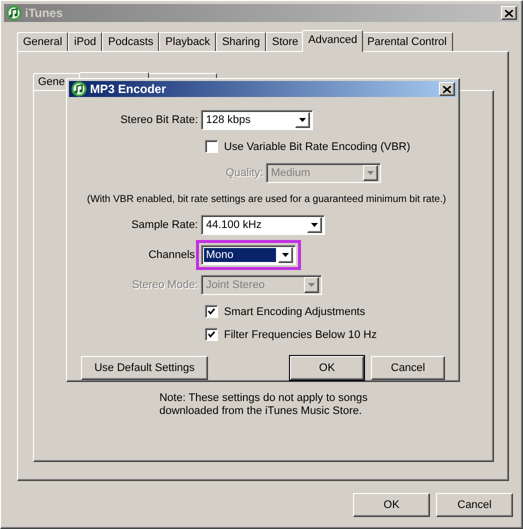  Describe the element at coordinates (285, 41) in the screenshot. I see `tab: Store` at that location.